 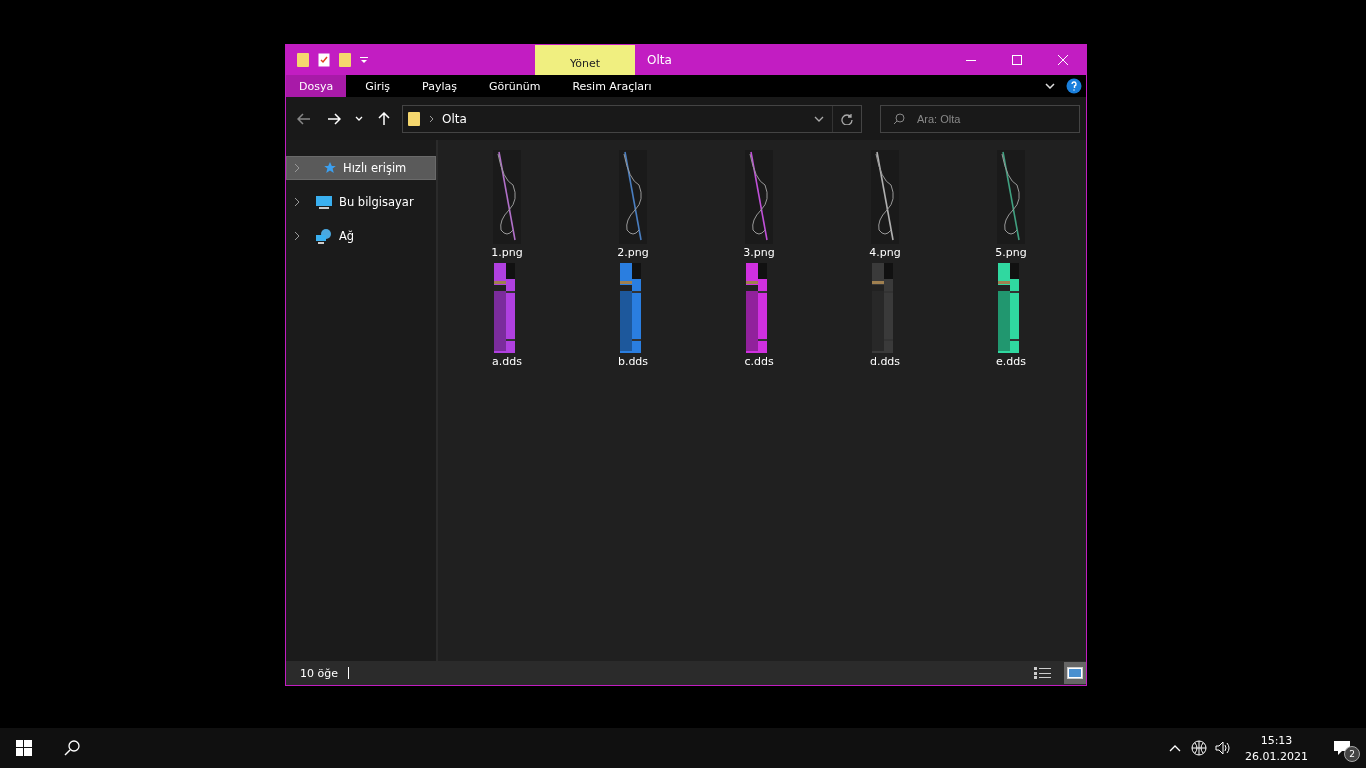 What do you see at coordinates (507, 252) in the screenshot?
I see `file-name: 1.png` at bounding box center [507, 252].